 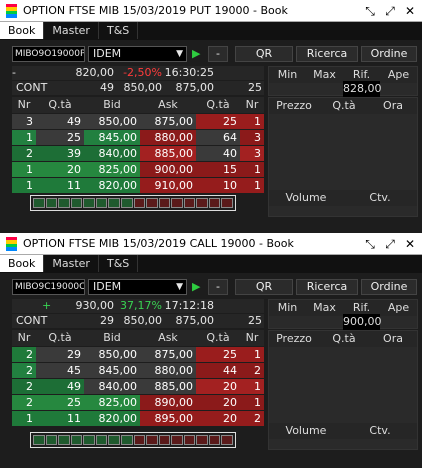 I want to click on book-cell-qty-ask: 64, so click(x=218, y=137).